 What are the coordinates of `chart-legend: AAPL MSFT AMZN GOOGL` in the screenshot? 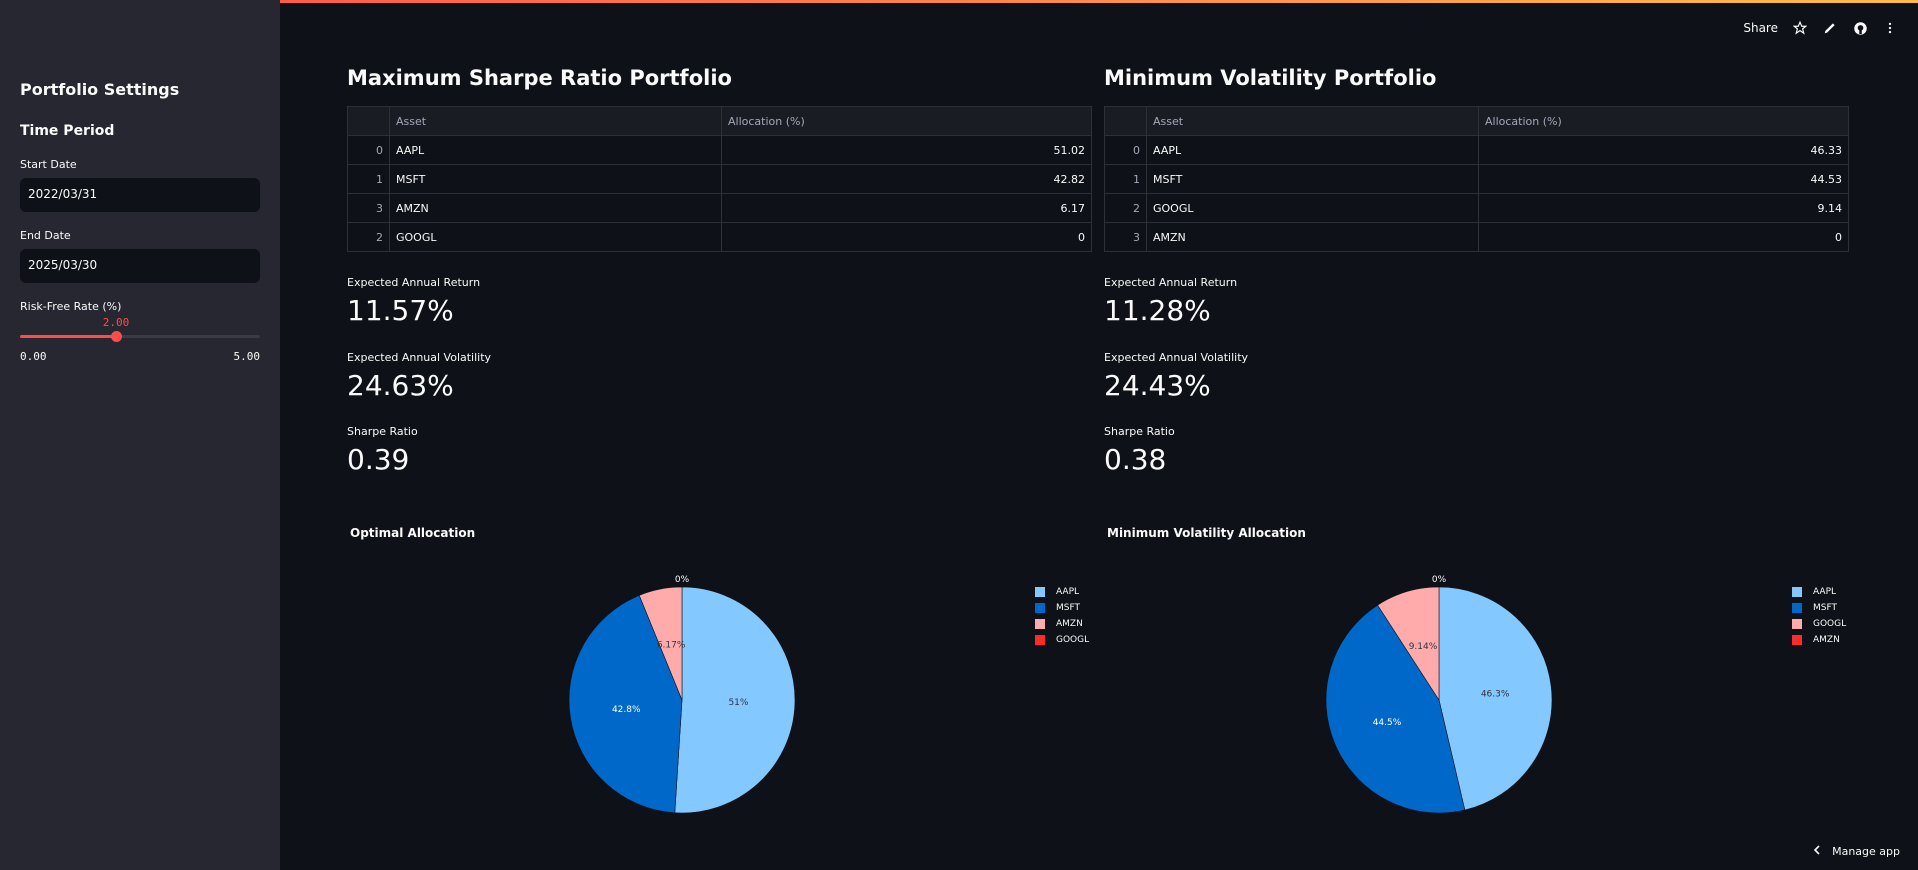 It's located at (1062, 616).